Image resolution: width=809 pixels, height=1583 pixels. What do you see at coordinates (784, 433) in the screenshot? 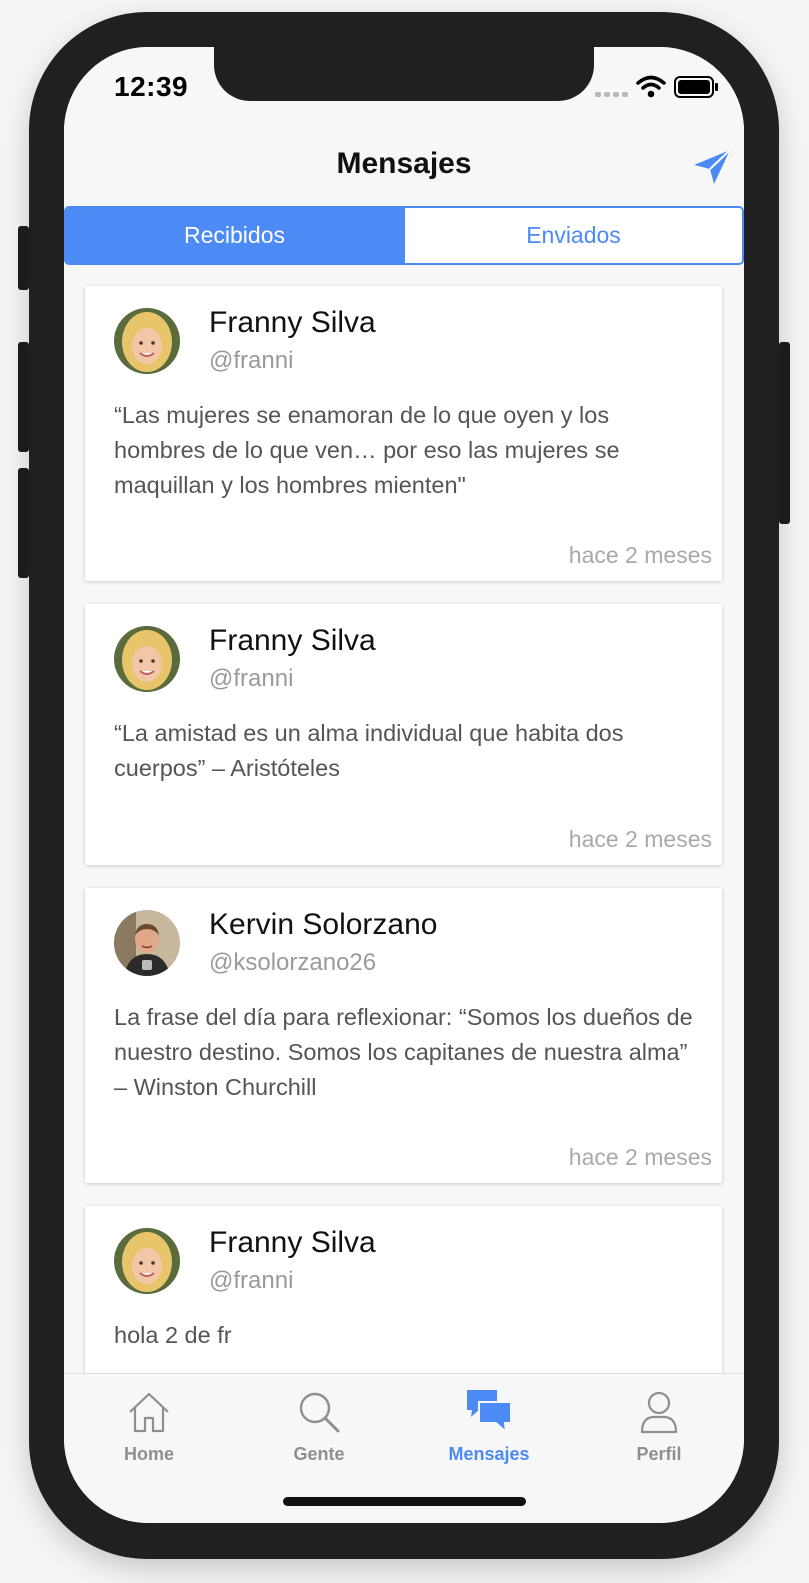
I see `power-button` at bounding box center [784, 433].